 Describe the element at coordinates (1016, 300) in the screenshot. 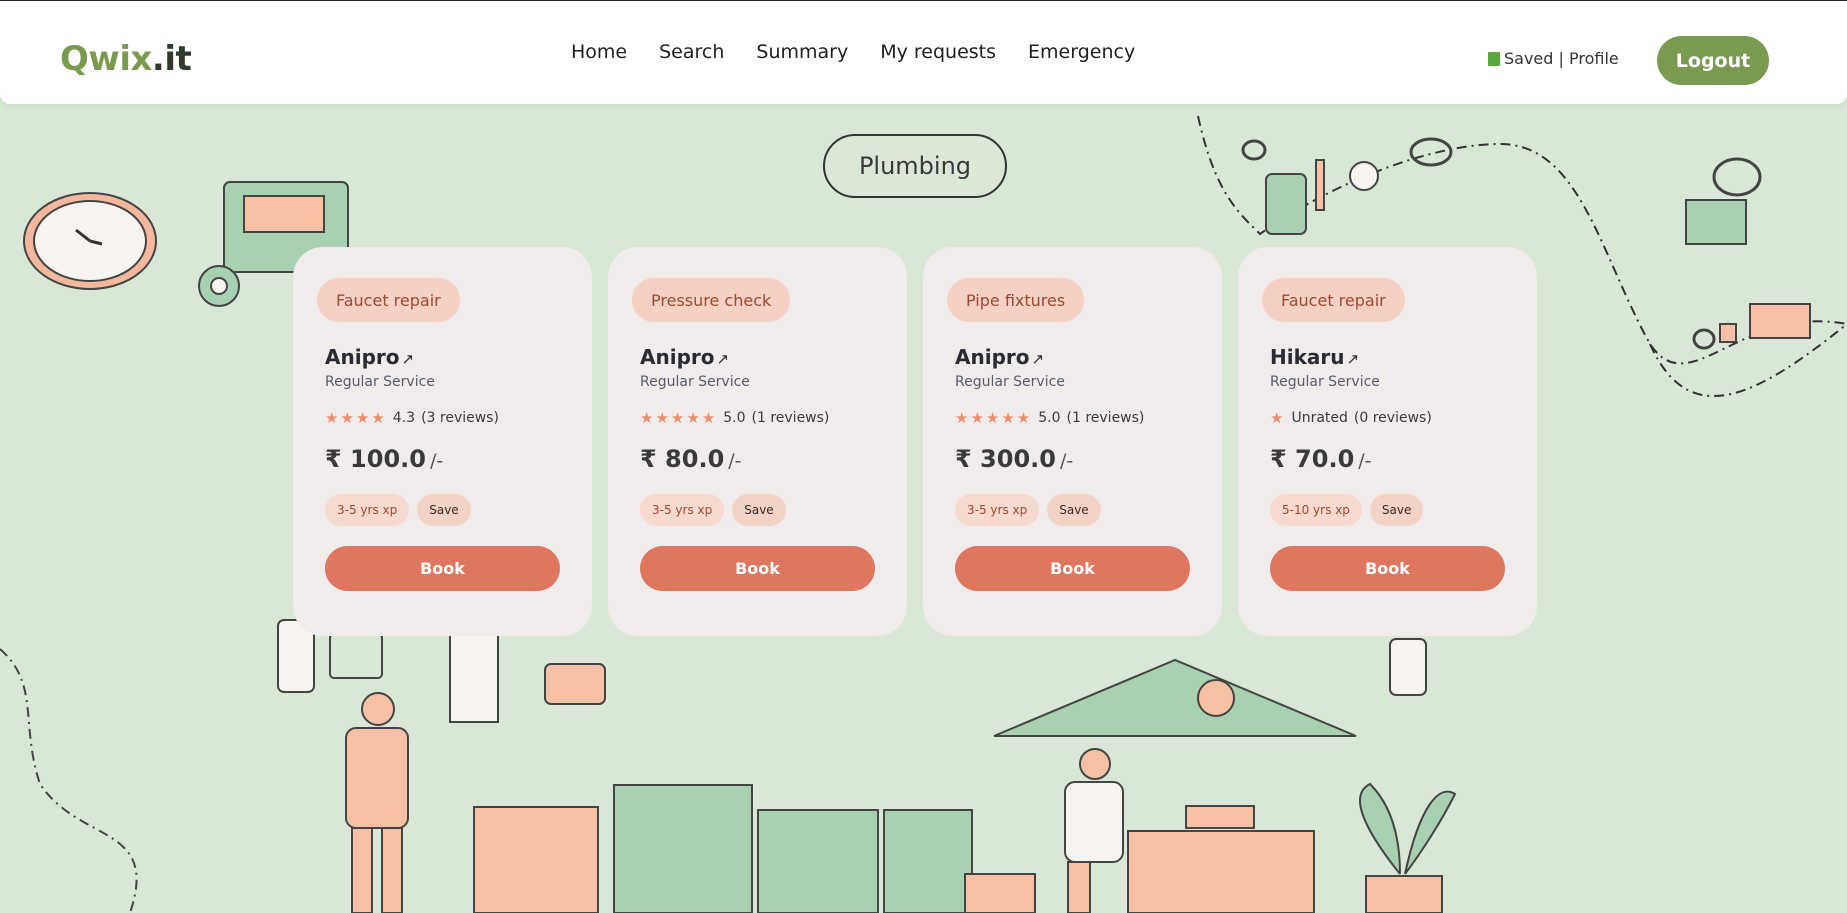

I see `service-tag: Pipe fixtures` at that location.